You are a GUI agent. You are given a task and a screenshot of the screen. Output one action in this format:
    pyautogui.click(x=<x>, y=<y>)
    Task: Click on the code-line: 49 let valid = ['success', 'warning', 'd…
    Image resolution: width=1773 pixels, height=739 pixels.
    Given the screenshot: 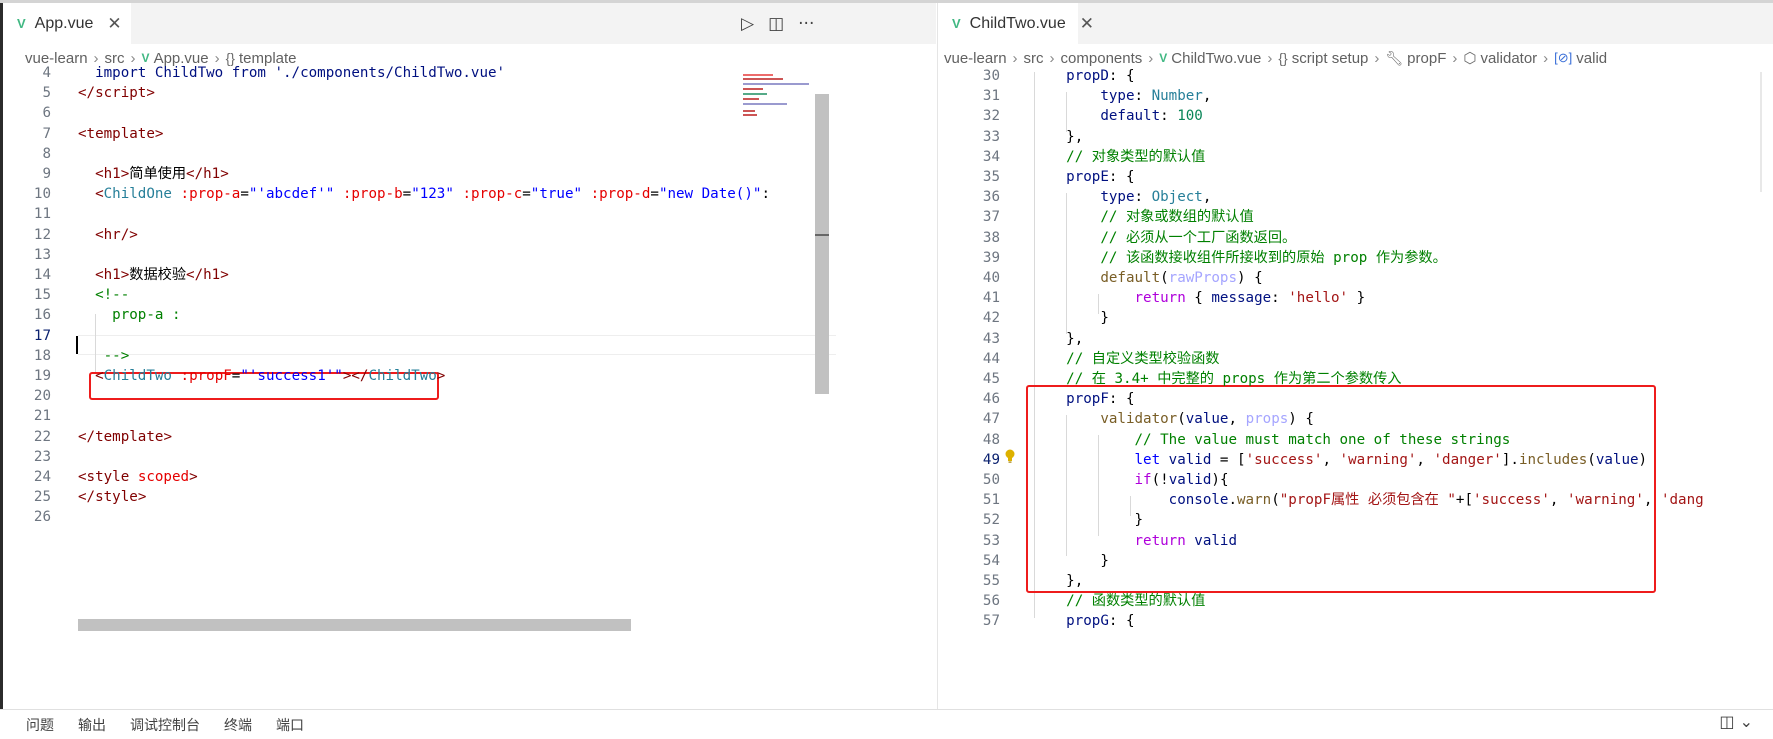 What is the action you would take?
    pyautogui.click(x=1348, y=460)
    